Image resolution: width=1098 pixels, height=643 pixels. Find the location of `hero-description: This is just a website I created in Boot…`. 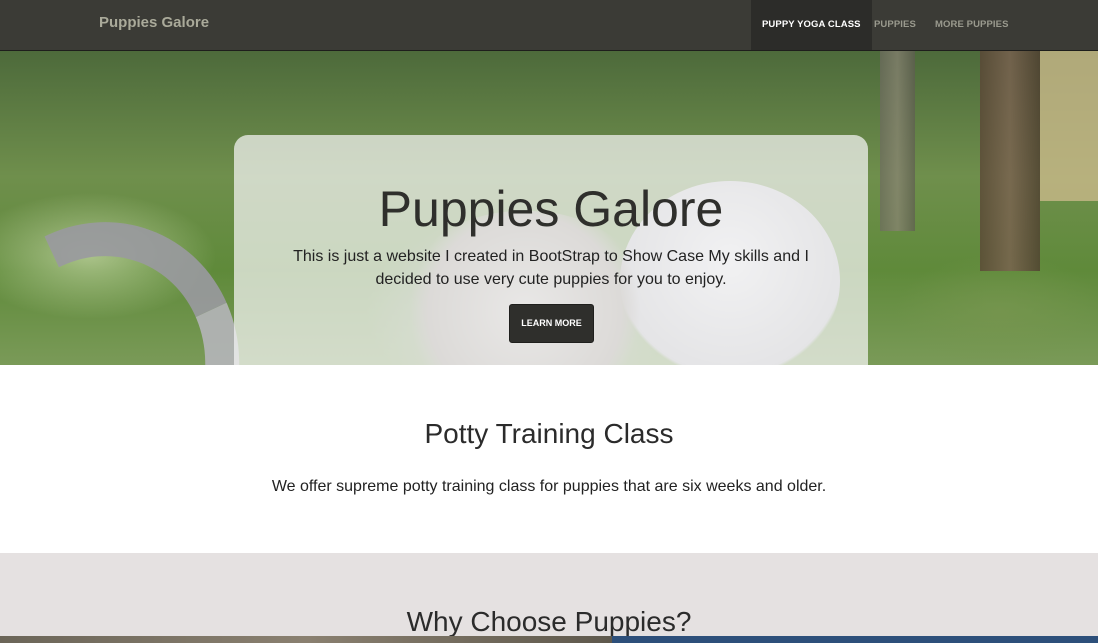

hero-description: This is just a website I created in Boot… is located at coordinates (551, 268).